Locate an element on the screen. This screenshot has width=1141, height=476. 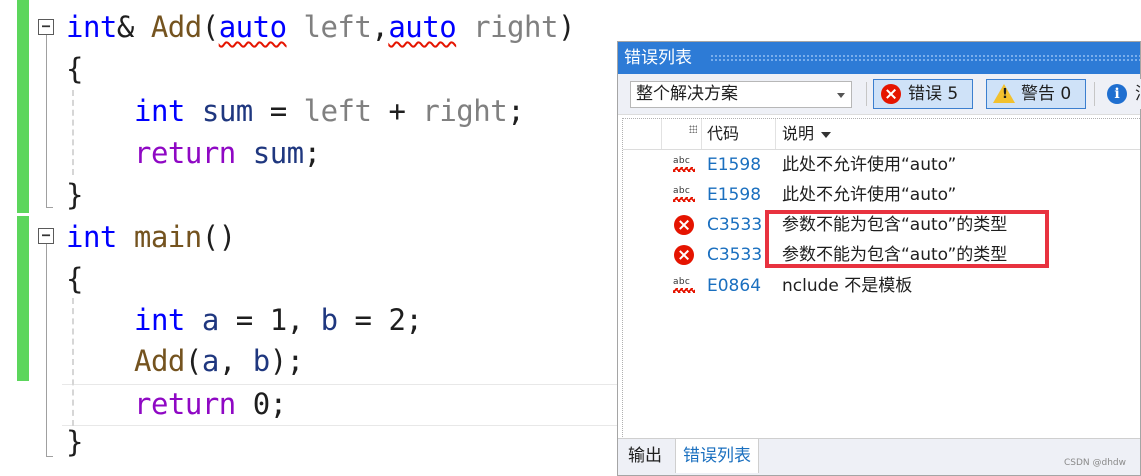
column-header-code: 代码 is located at coordinates (723, 134).